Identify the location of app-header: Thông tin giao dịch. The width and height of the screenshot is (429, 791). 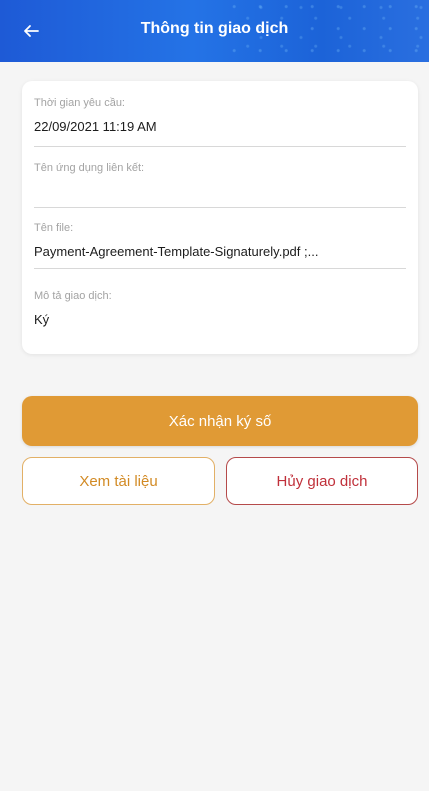
(214, 31).